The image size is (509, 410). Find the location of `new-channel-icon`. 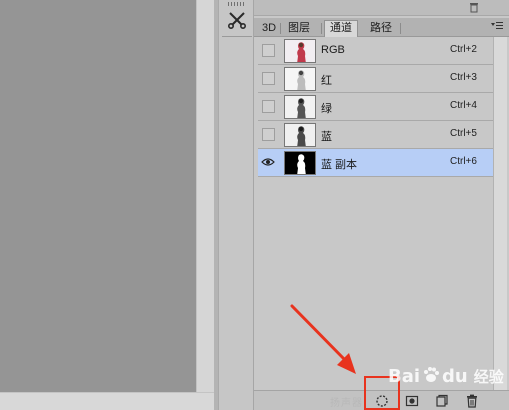

new-channel-icon is located at coordinates (442, 401).